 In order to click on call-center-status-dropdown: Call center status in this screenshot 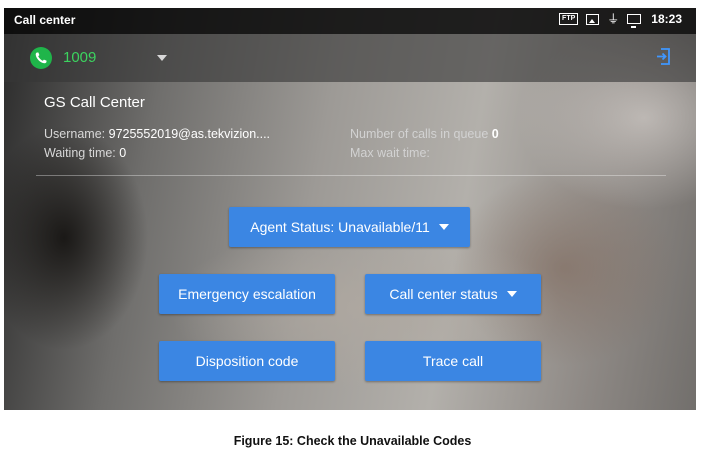, I will do `click(453, 294)`.